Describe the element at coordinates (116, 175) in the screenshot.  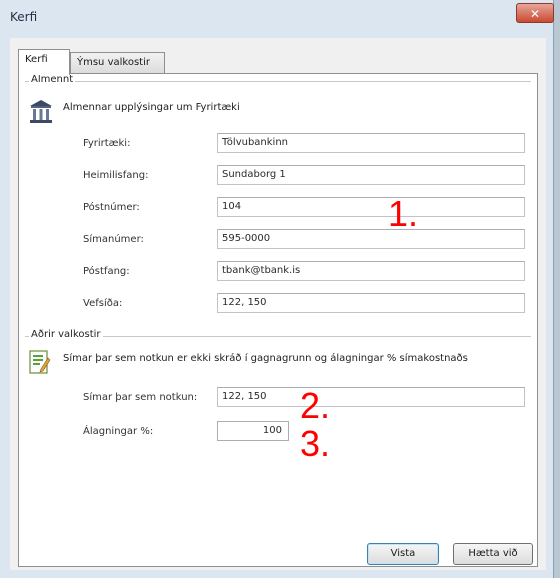
I see `label-address: Heimilisfang:` at that location.